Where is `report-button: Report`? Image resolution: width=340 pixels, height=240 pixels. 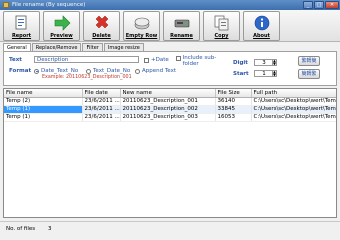
report-button: Report is located at coordinates (21, 26).